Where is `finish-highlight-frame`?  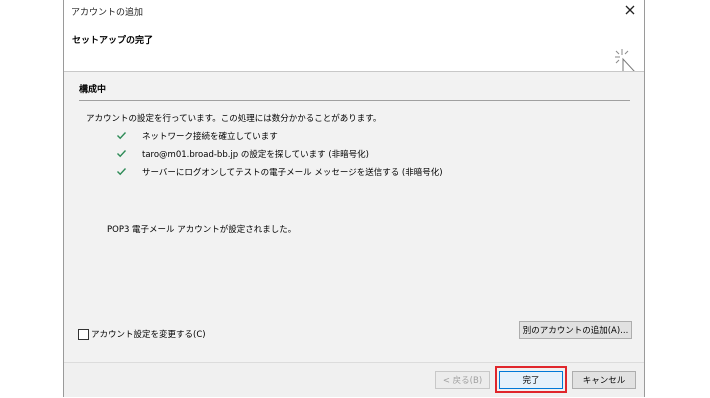 finish-highlight-frame is located at coordinates (531, 379).